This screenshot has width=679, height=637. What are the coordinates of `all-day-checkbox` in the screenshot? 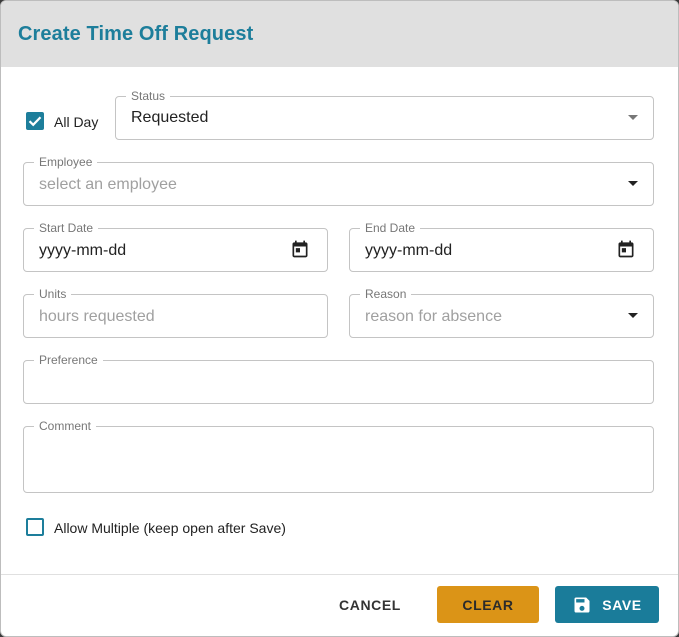 It's located at (35, 121).